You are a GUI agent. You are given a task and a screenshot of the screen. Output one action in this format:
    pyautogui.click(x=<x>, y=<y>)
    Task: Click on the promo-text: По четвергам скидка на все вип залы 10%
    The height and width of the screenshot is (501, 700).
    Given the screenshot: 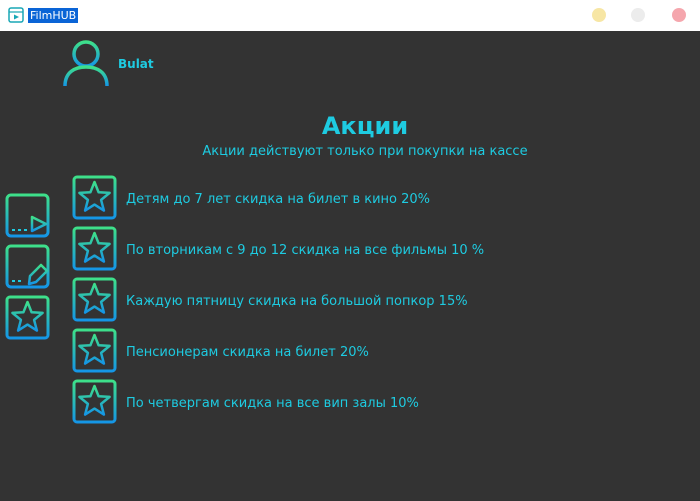 What is the action you would take?
    pyautogui.click(x=272, y=403)
    